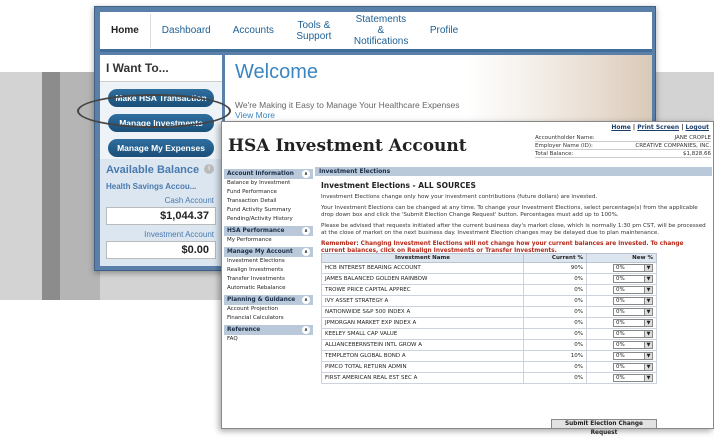 The height and width of the screenshot is (438, 714). I want to click on section-hsa-performance: HSA Performance ∧, so click(268, 231).